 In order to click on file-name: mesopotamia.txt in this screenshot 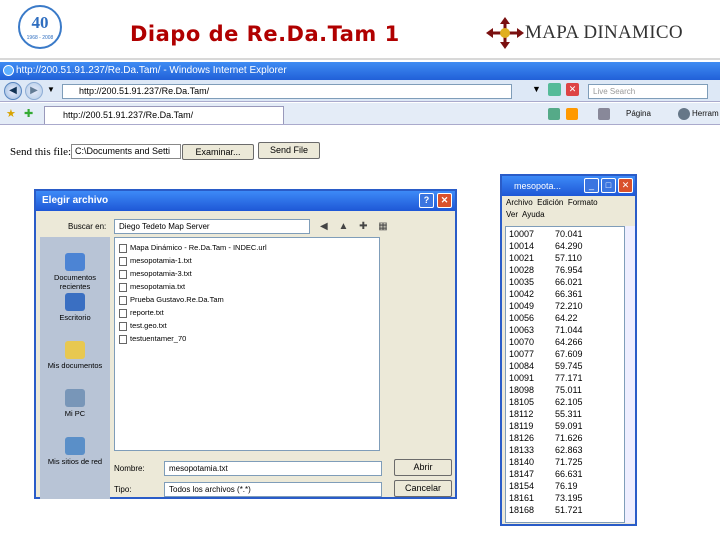, I will do `click(158, 286)`.